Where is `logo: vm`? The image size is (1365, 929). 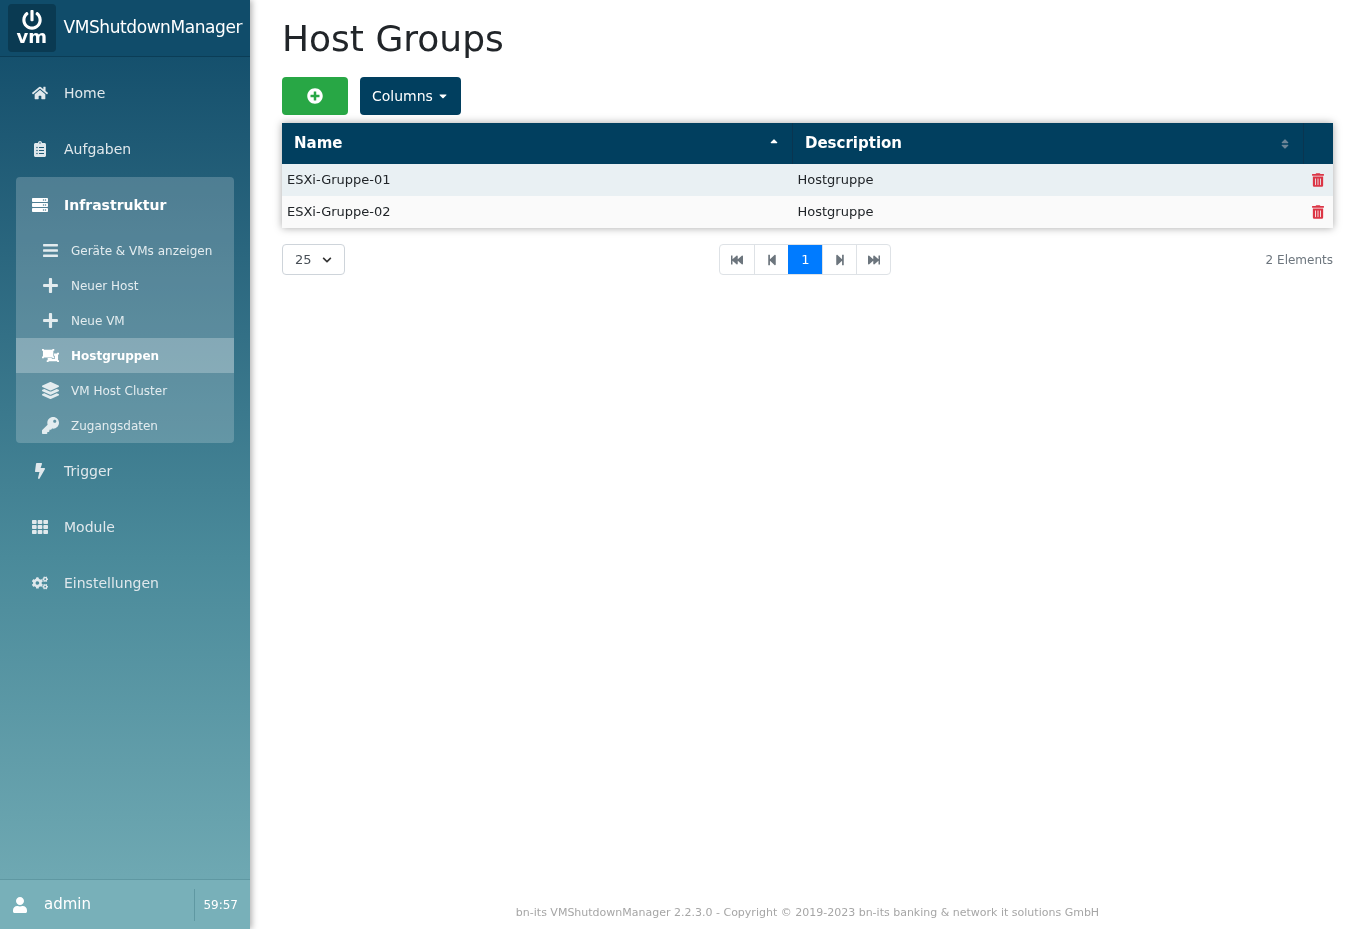
logo: vm is located at coordinates (32, 28).